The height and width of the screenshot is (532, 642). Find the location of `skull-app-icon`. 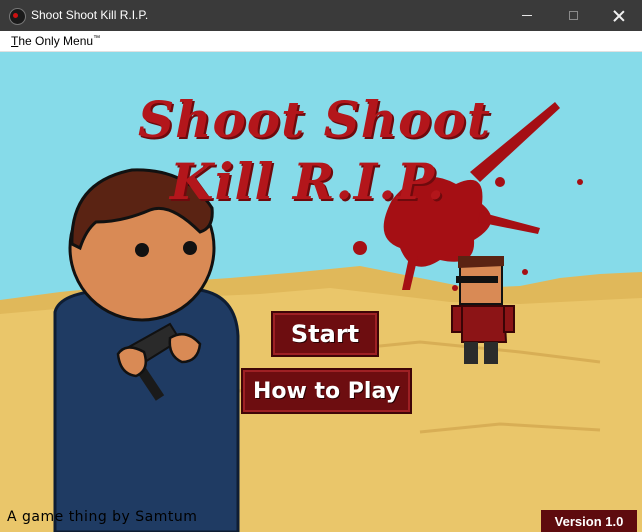

skull-app-icon is located at coordinates (17, 16).